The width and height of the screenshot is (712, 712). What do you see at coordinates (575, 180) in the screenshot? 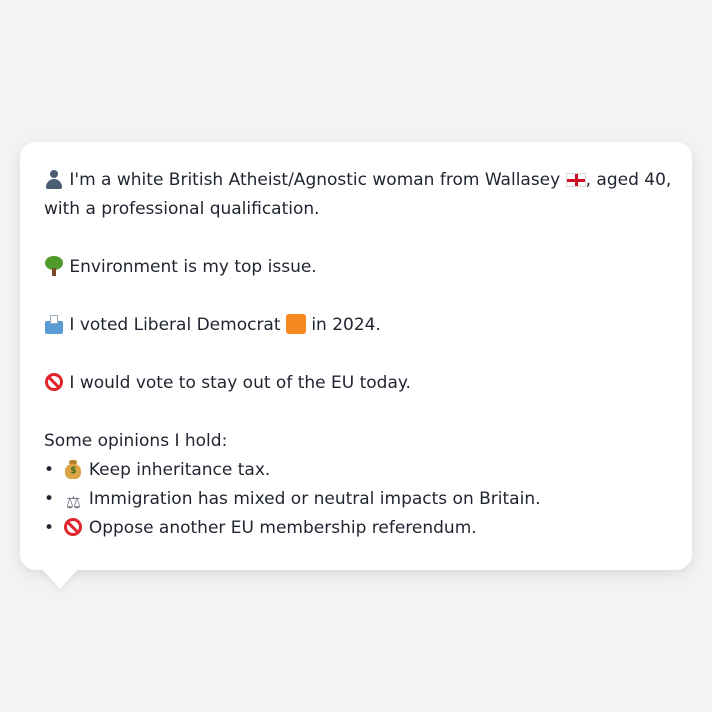
I see `england-flag-icon` at bounding box center [575, 180].